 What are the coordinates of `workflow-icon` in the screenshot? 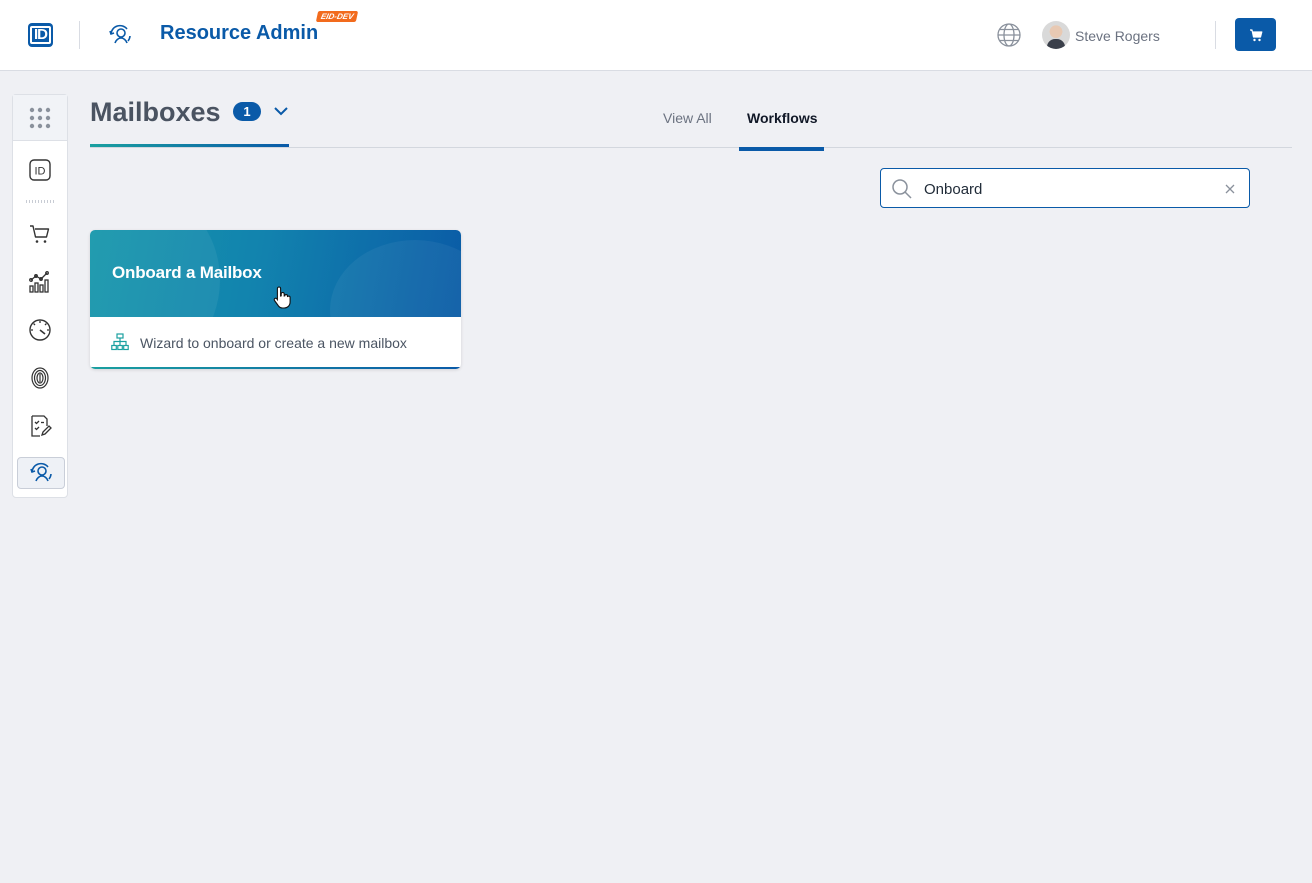 It's located at (120, 342).